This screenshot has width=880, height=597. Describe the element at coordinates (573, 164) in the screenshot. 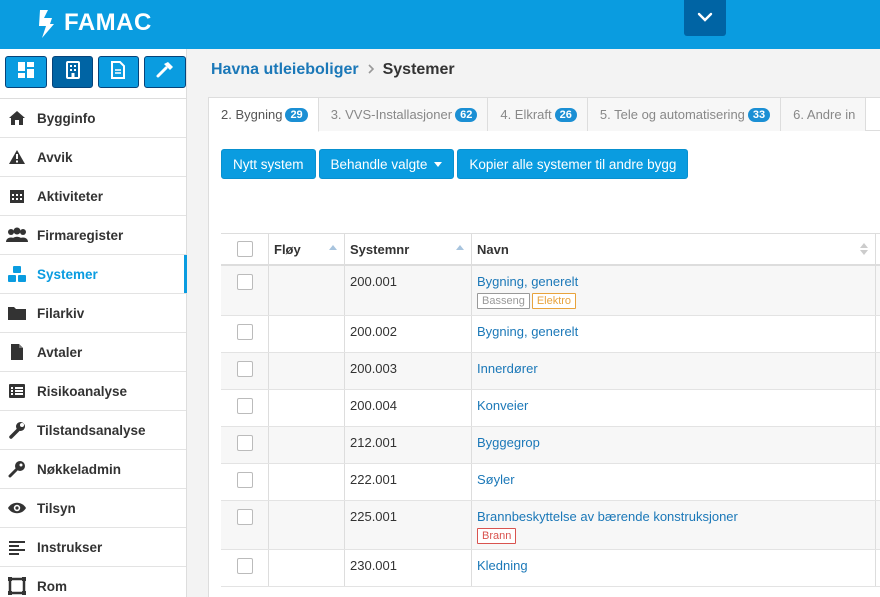

I see `copy-all-systems-button: Kopier alle systemer til andre bygg` at that location.